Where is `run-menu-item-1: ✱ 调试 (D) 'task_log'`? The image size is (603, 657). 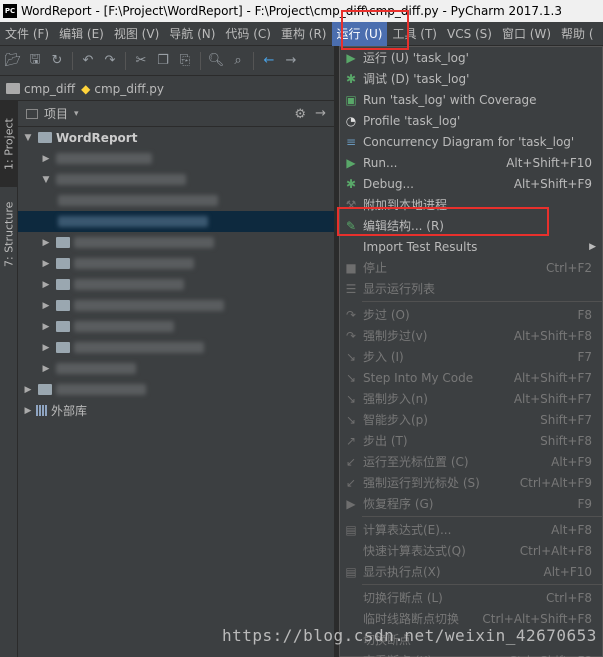 run-menu-item-1: ✱ 调试 (D) 'task_log' is located at coordinates (471, 78).